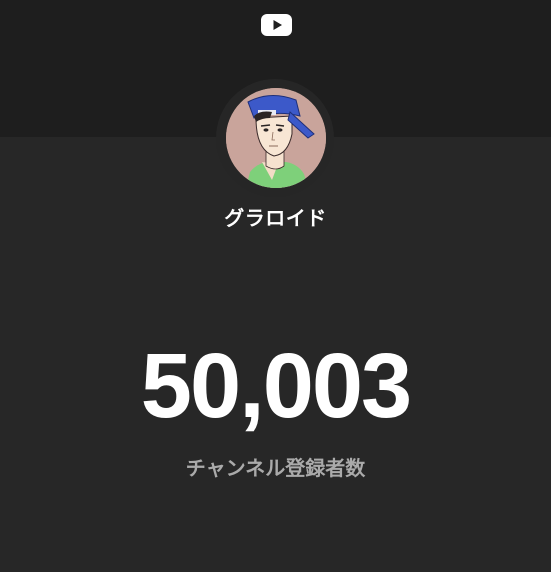 The image size is (551, 572). What do you see at coordinates (275, 216) in the screenshot?
I see `channel-name: グラロイド` at bounding box center [275, 216].